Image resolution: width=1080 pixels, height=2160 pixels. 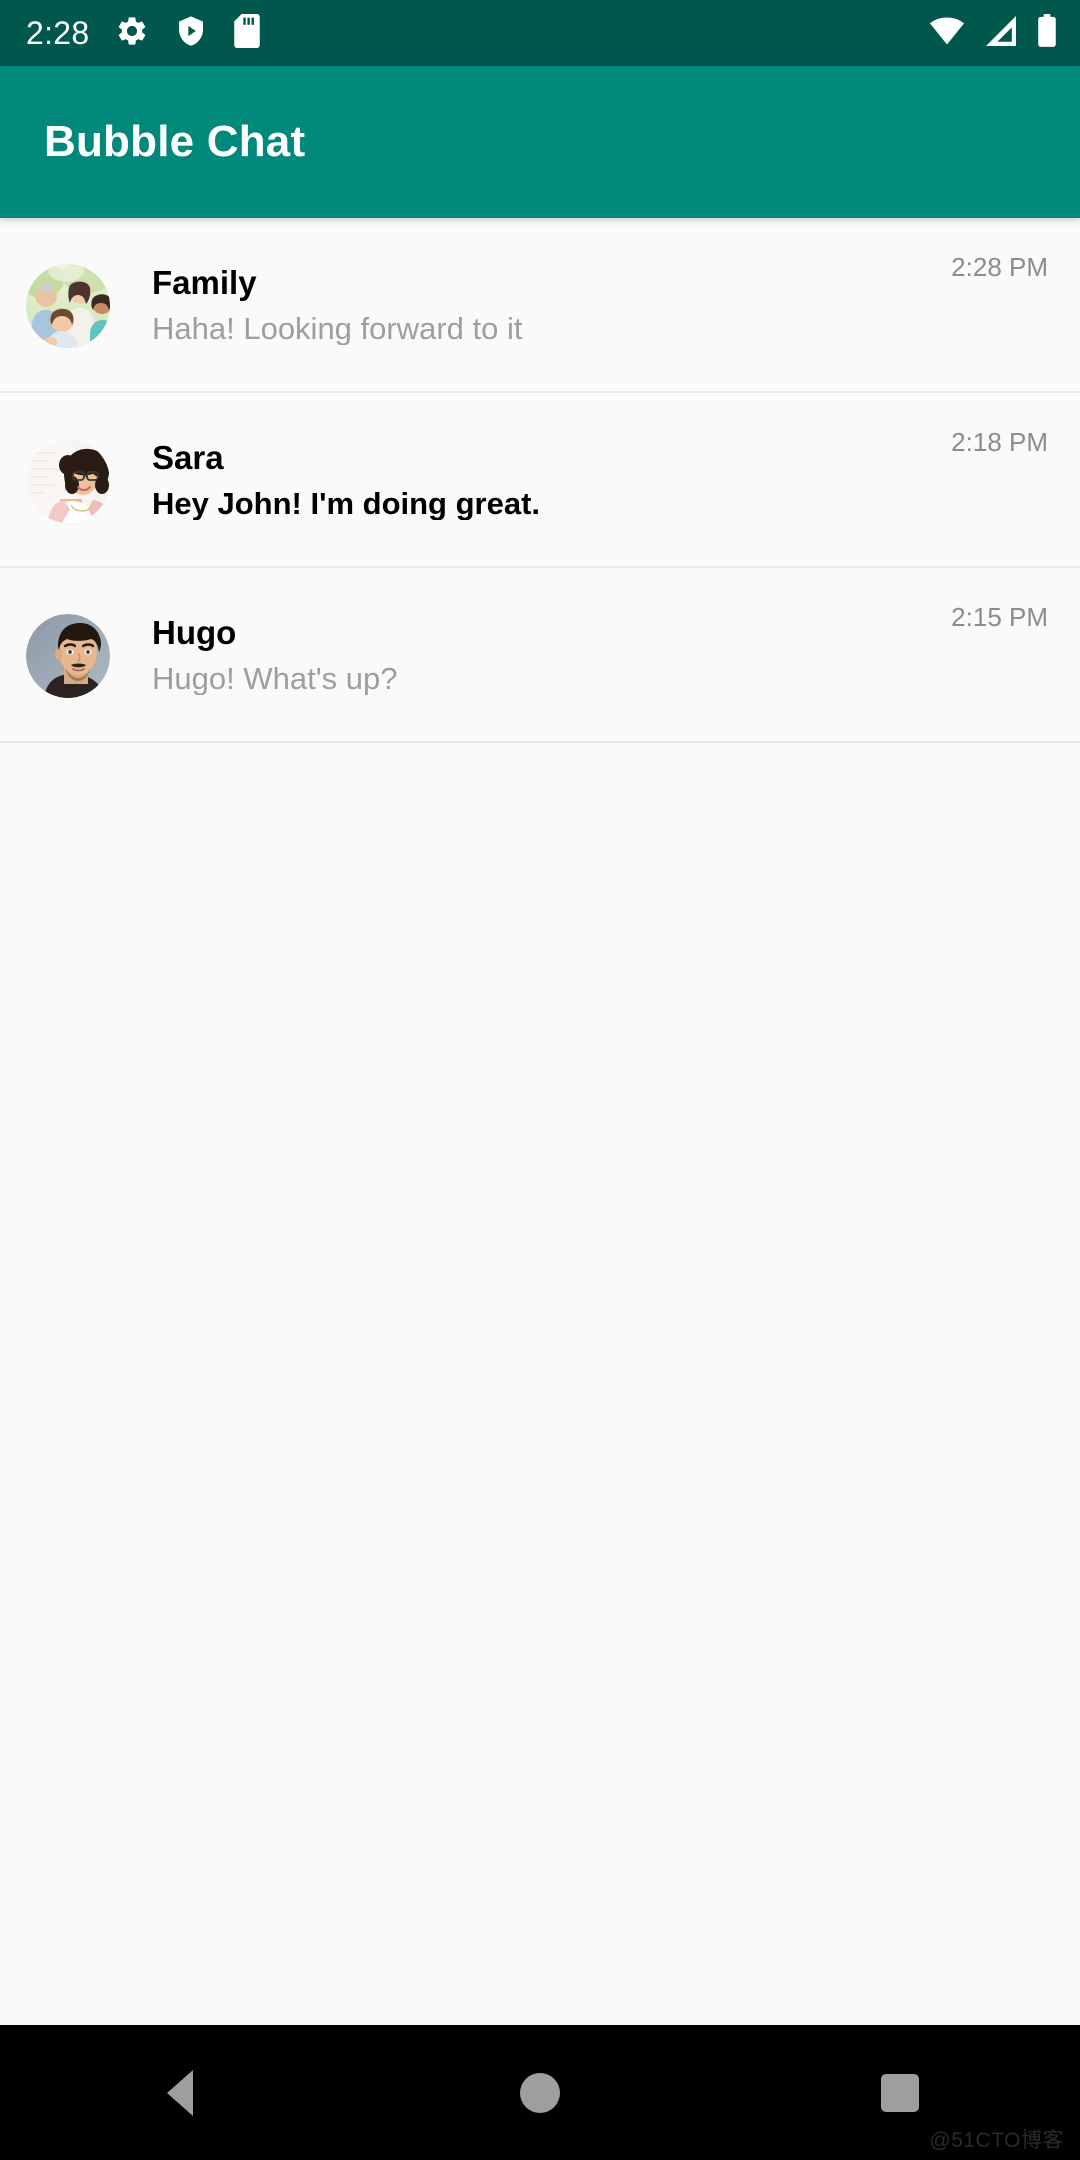 I want to click on watermark: @51CTO博客, so click(x=996, y=2140).